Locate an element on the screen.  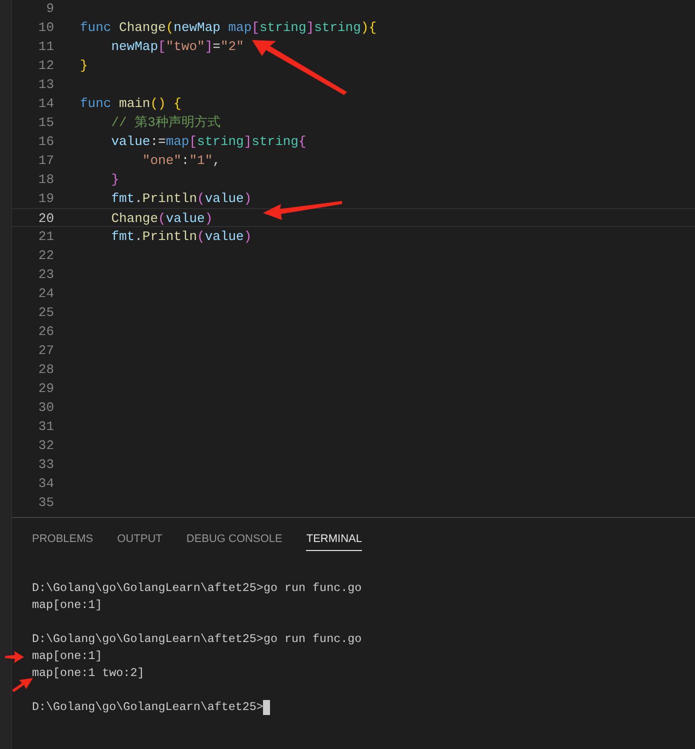
code-line: // 第3种声明方式 is located at coordinates (165, 123).